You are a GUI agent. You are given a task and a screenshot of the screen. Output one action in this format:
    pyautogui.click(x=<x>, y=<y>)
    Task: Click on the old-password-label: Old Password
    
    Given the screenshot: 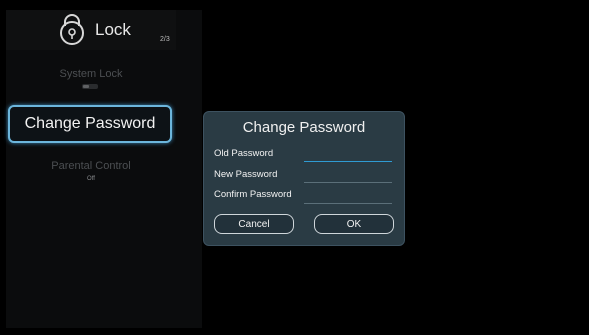 What is the action you would take?
    pyautogui.click(x=244, y=153)
    